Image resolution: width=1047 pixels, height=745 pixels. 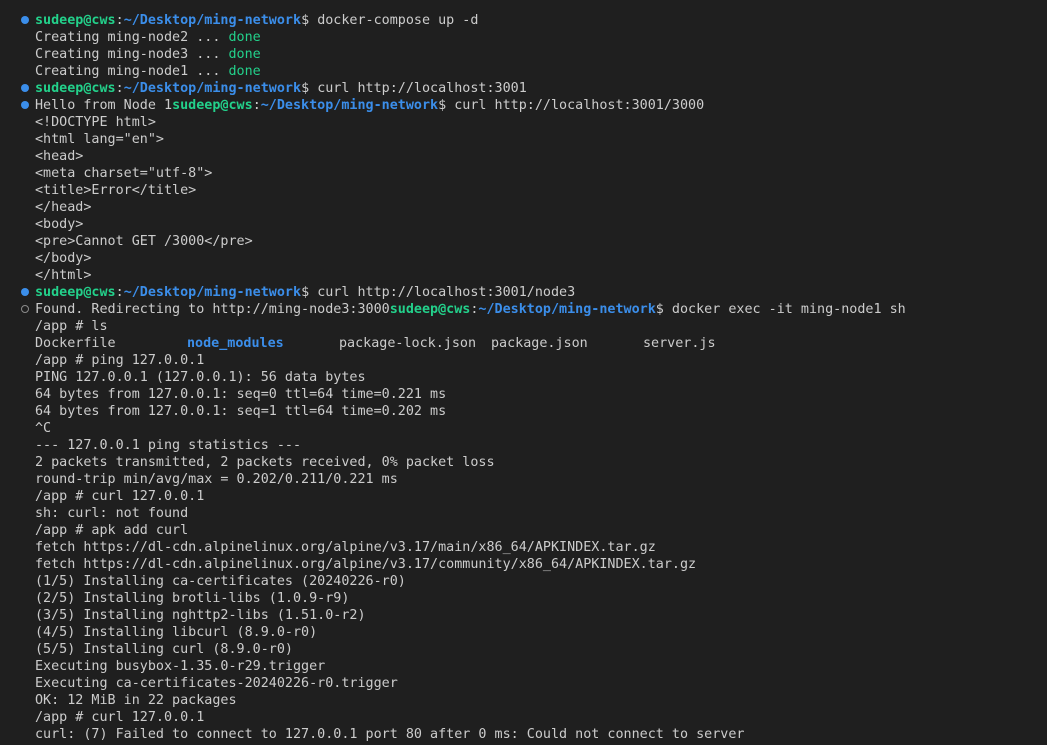 I want to click on terminal-line: Creating ming-node1 ... done, so click(x=130, y=71).